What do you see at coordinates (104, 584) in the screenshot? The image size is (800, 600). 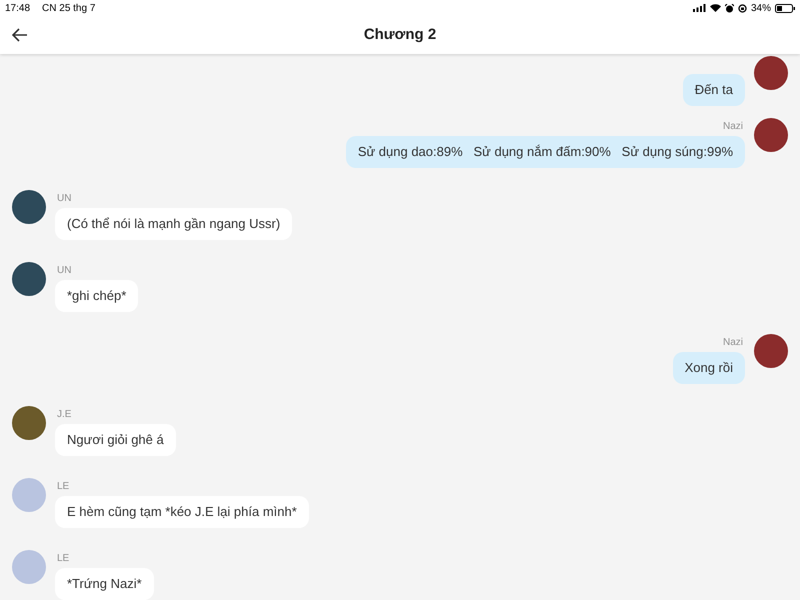 I see `message-bubble: *Trứng Nazi*` at bounding box center [104, 584].